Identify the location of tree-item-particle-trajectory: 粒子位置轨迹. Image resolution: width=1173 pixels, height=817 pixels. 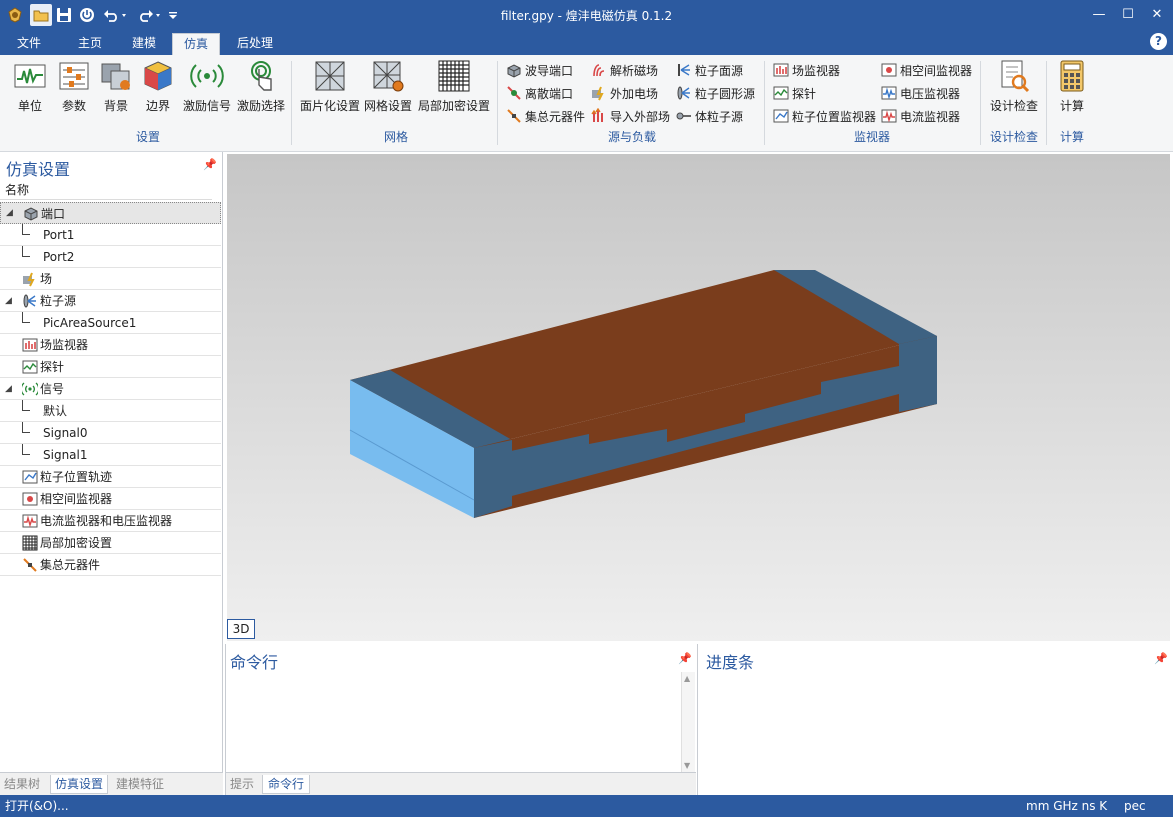
(110, 477).